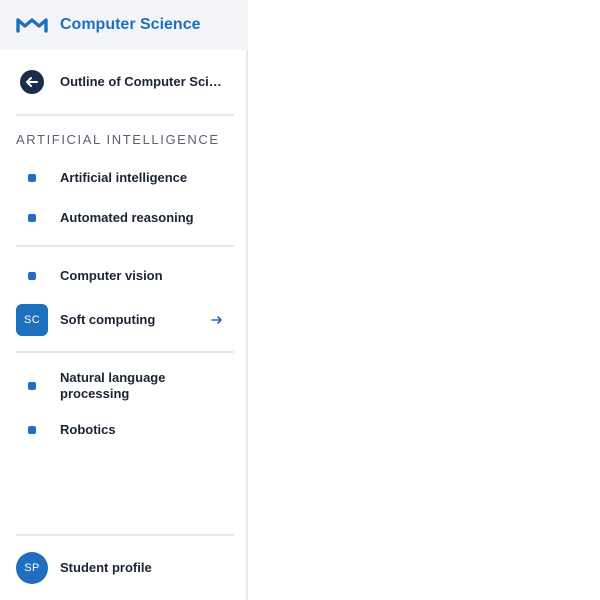  Describe the element at coordinates (127, 217) in the screenshot. I see `nav-item-label: Automated reasoning` at that location.